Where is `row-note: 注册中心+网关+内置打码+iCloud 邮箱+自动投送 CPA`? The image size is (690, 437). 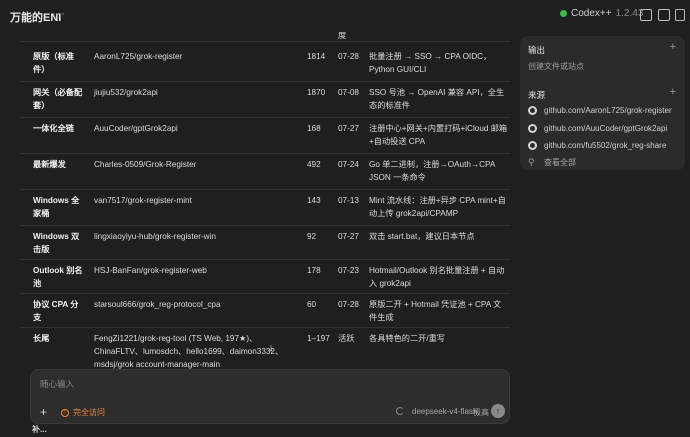
row-note: 注册中心+网关+内置打码+iCloud 邮箱+自动投送 CPA is located at coordinates (438, 135).